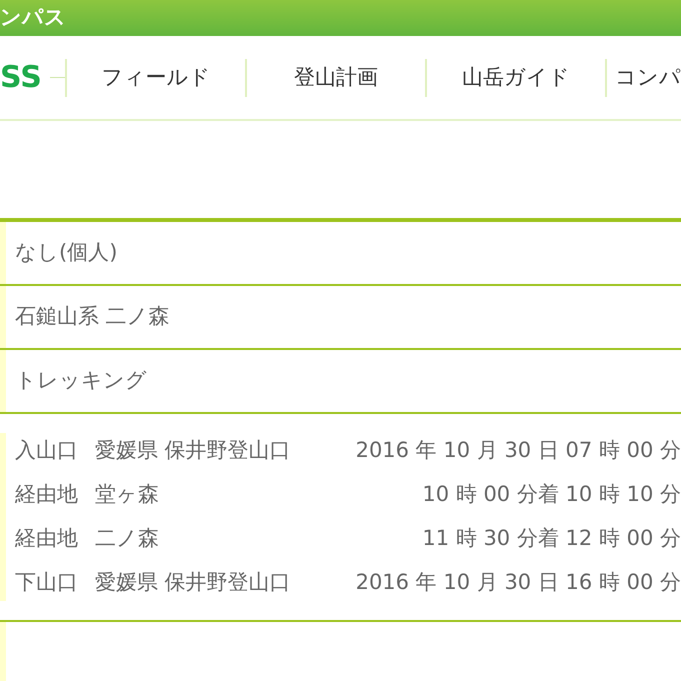  Describe the element at coordinates (33, 18) in the screenshot. I see `page-title: ンパス` at that location.